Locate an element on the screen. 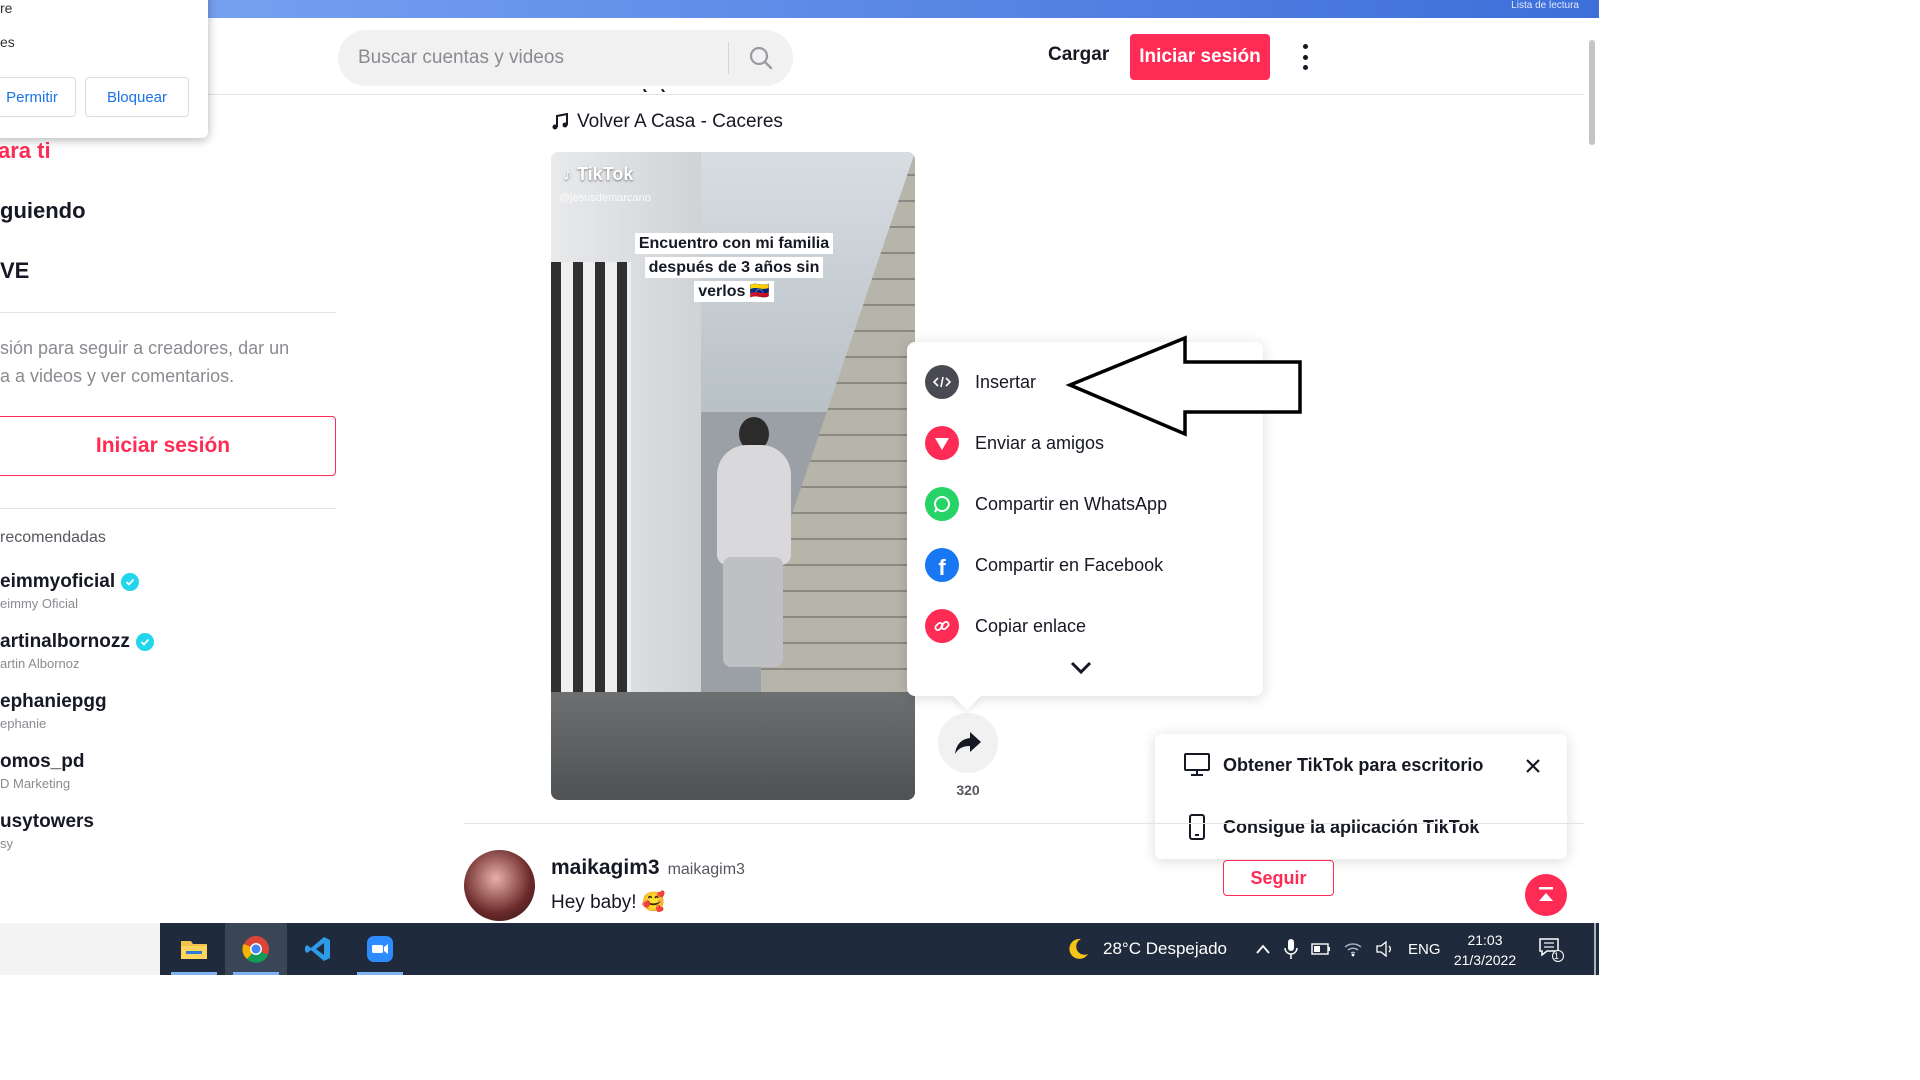  recommended-account: ephaniepgg ephanie is located at coordinates (53, 711).